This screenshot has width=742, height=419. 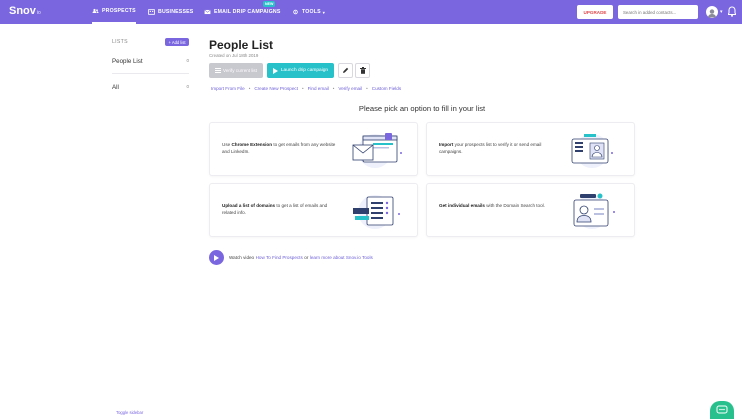 I want to click on list-icon, so click(x=218, y=70).